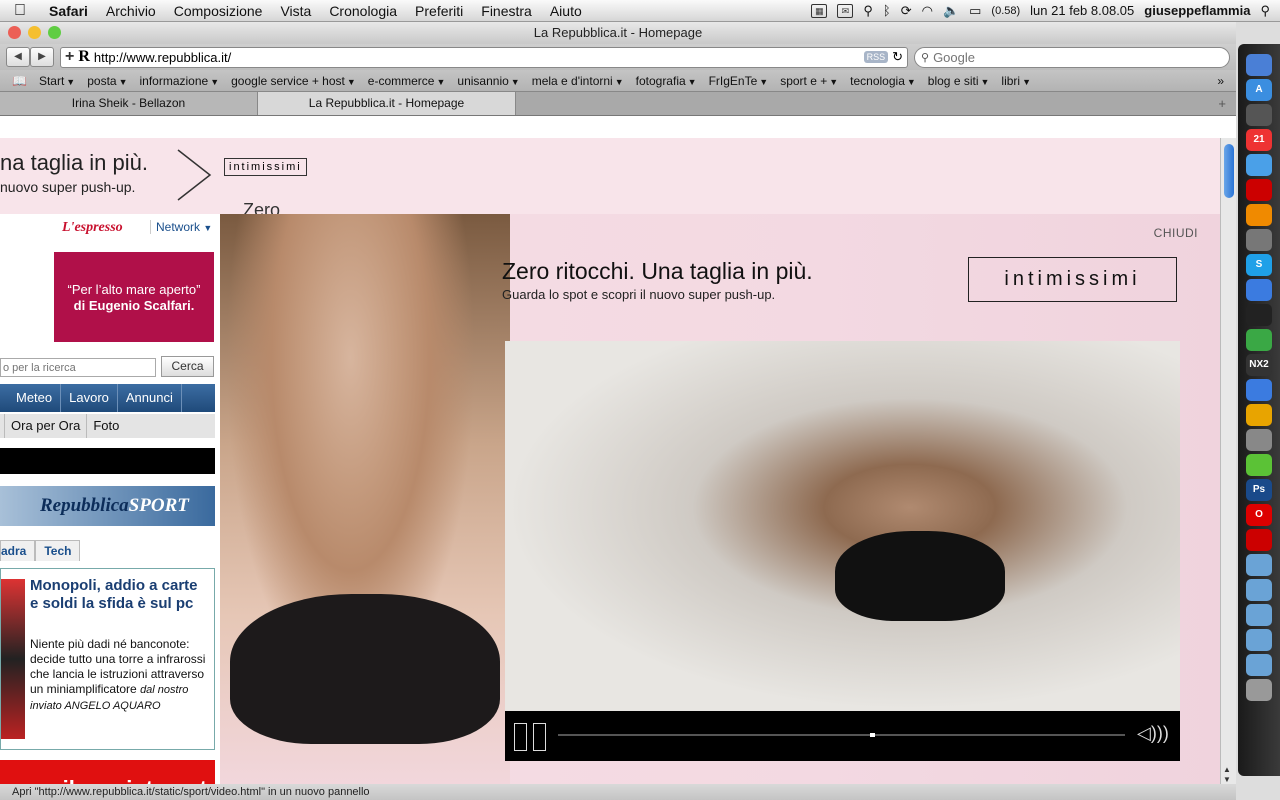  I want to click on sync-icon: ⟳, so click(906, 11).